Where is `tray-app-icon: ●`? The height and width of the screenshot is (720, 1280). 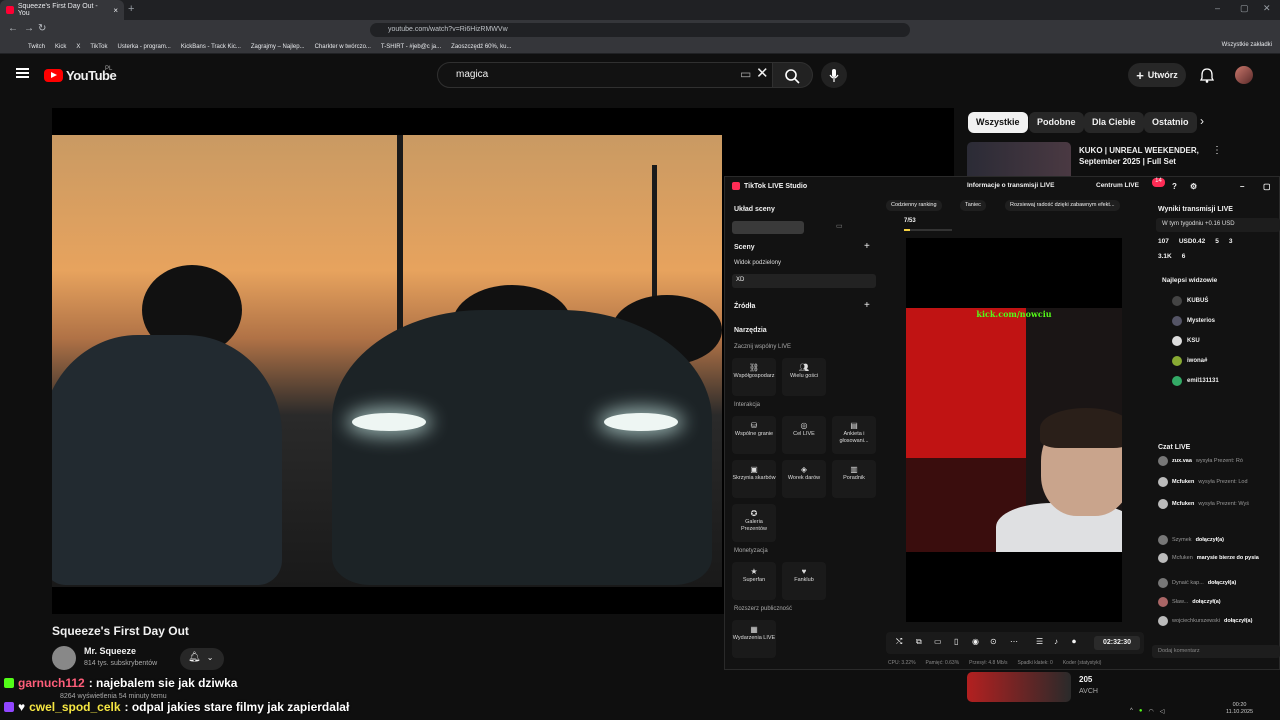 tray-app-icon: ● is located at coordinates (1141, 711).